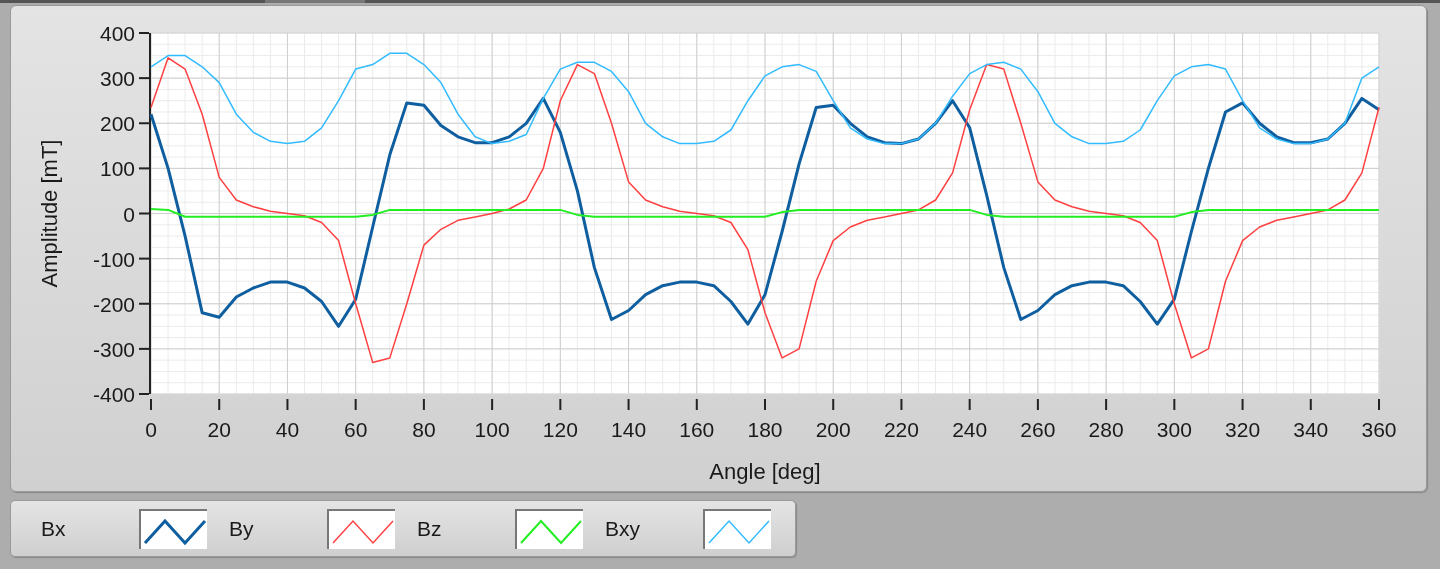 Image resolution: width=1440 pixels, height=569 pixels. I want to click on y-tick-label: 400, so click(117, 33).